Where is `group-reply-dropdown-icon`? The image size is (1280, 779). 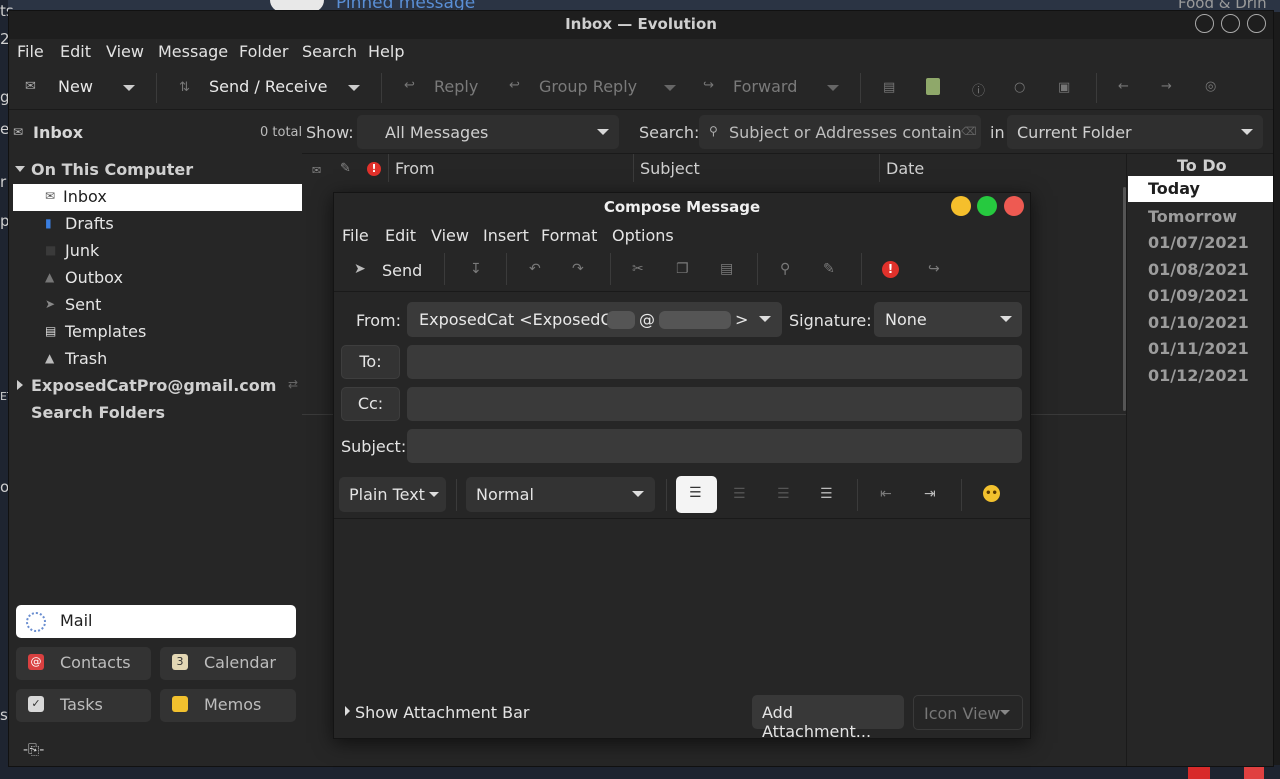 group-reply-dropdown-icon is located at coordinates (670, 88).